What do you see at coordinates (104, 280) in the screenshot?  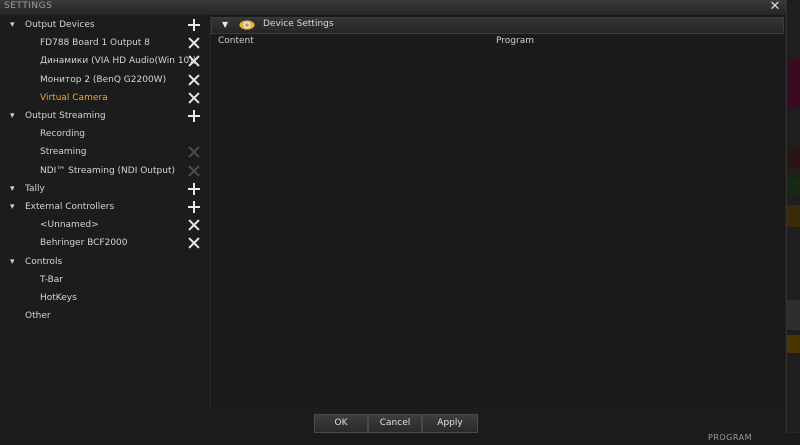 I see `tree-item-t-bar: T-Bar` at bounding box center [104, 280].